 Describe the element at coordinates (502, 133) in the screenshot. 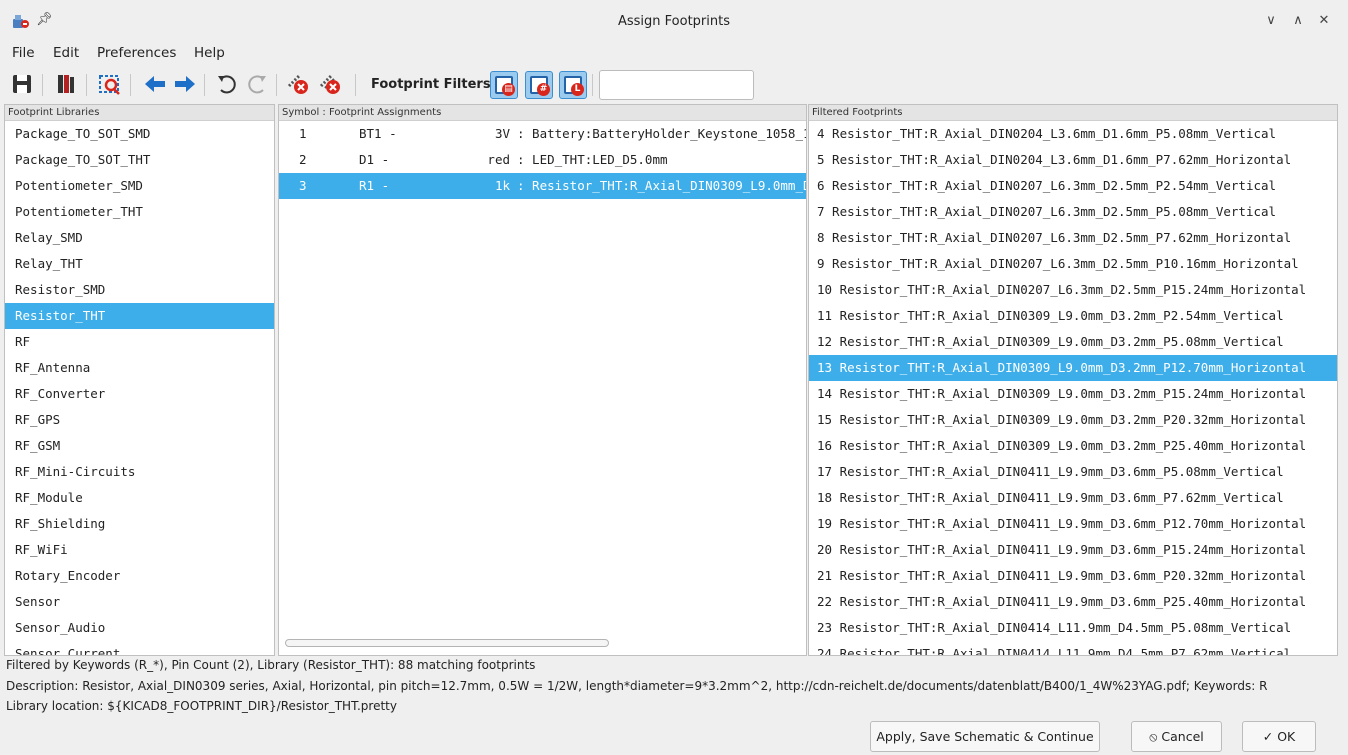

I see `assignment-value: 3V` at that location.